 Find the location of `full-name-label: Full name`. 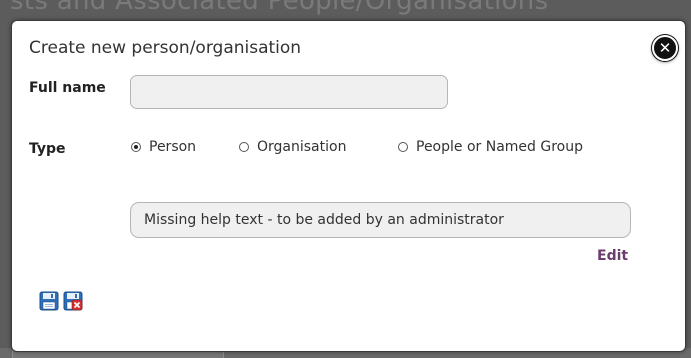

full-name-label: Full name is located at coordinates (67, 88).